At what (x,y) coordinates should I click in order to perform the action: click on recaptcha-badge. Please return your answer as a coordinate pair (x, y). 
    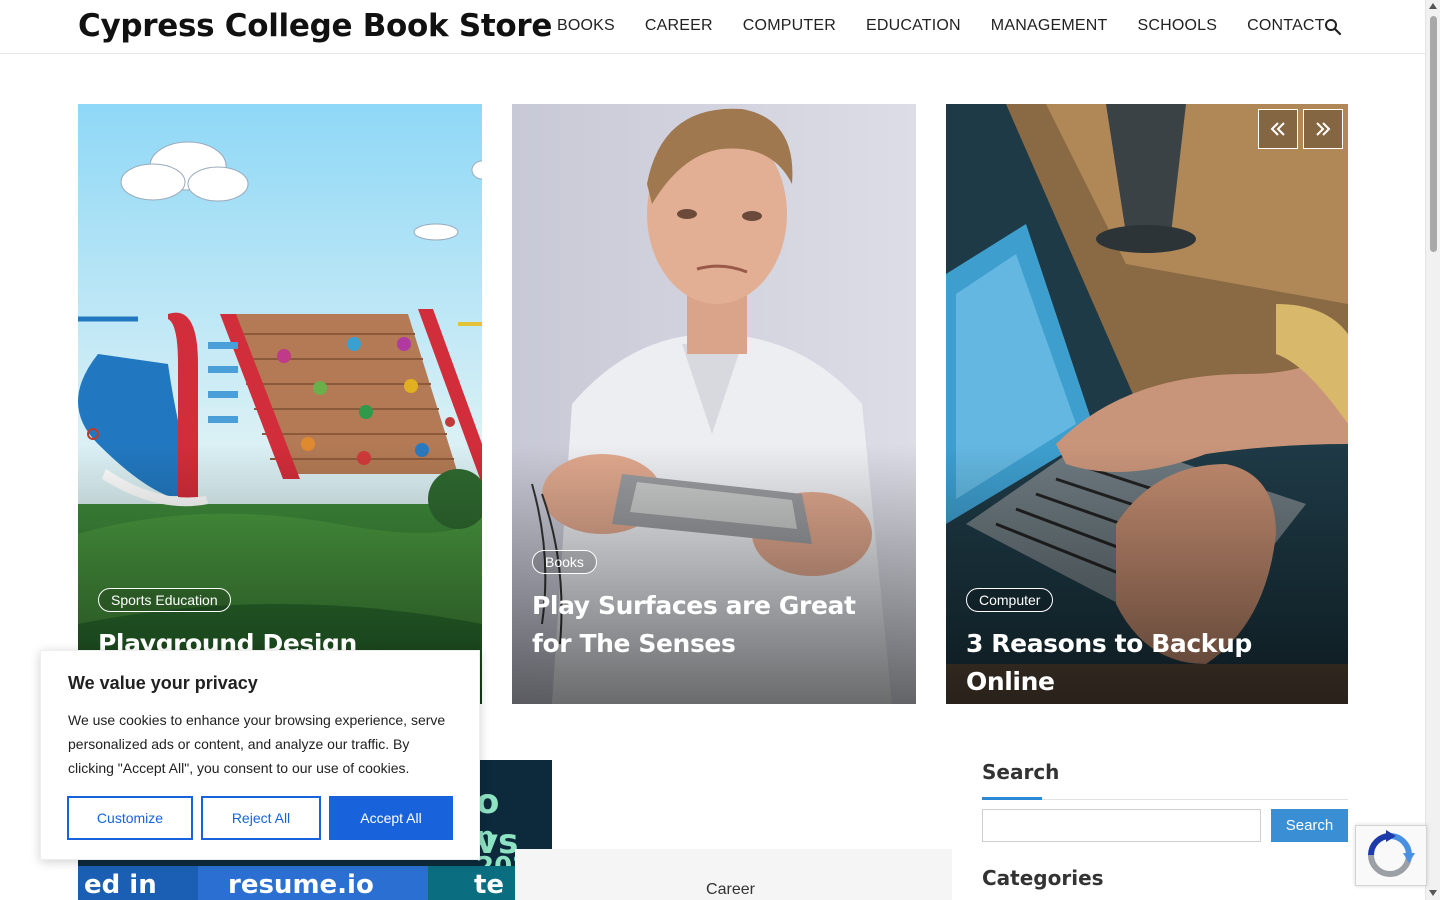
    Looking at the image, I should click on (1391, 855).